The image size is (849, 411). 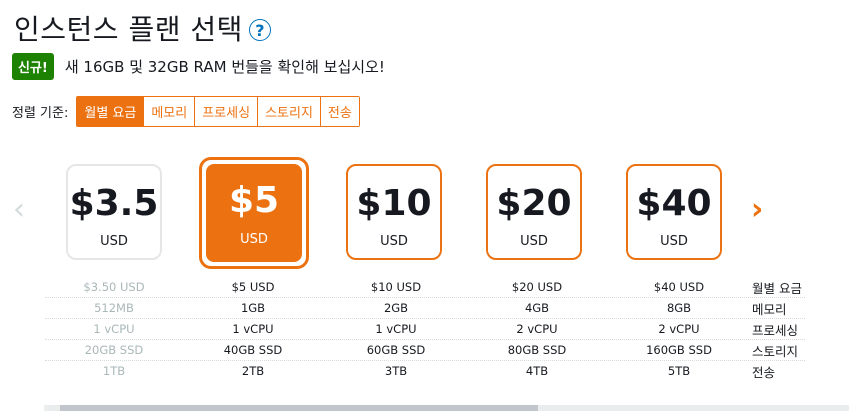 What do you see at coordinates (253, 287) in the screenshot?
I see `spec-cell: $5 USD` at bounding box center [253, 287].